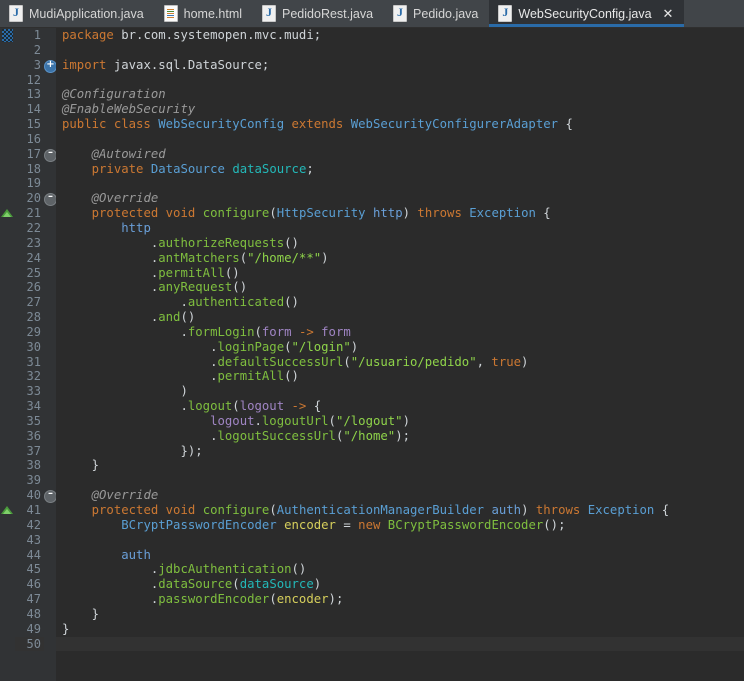 The width and height of the screenshot is (744, 681). Describe the element at coordinates (400, 302) in the screenshot. I see `code-line: .authenticated()` at that location.